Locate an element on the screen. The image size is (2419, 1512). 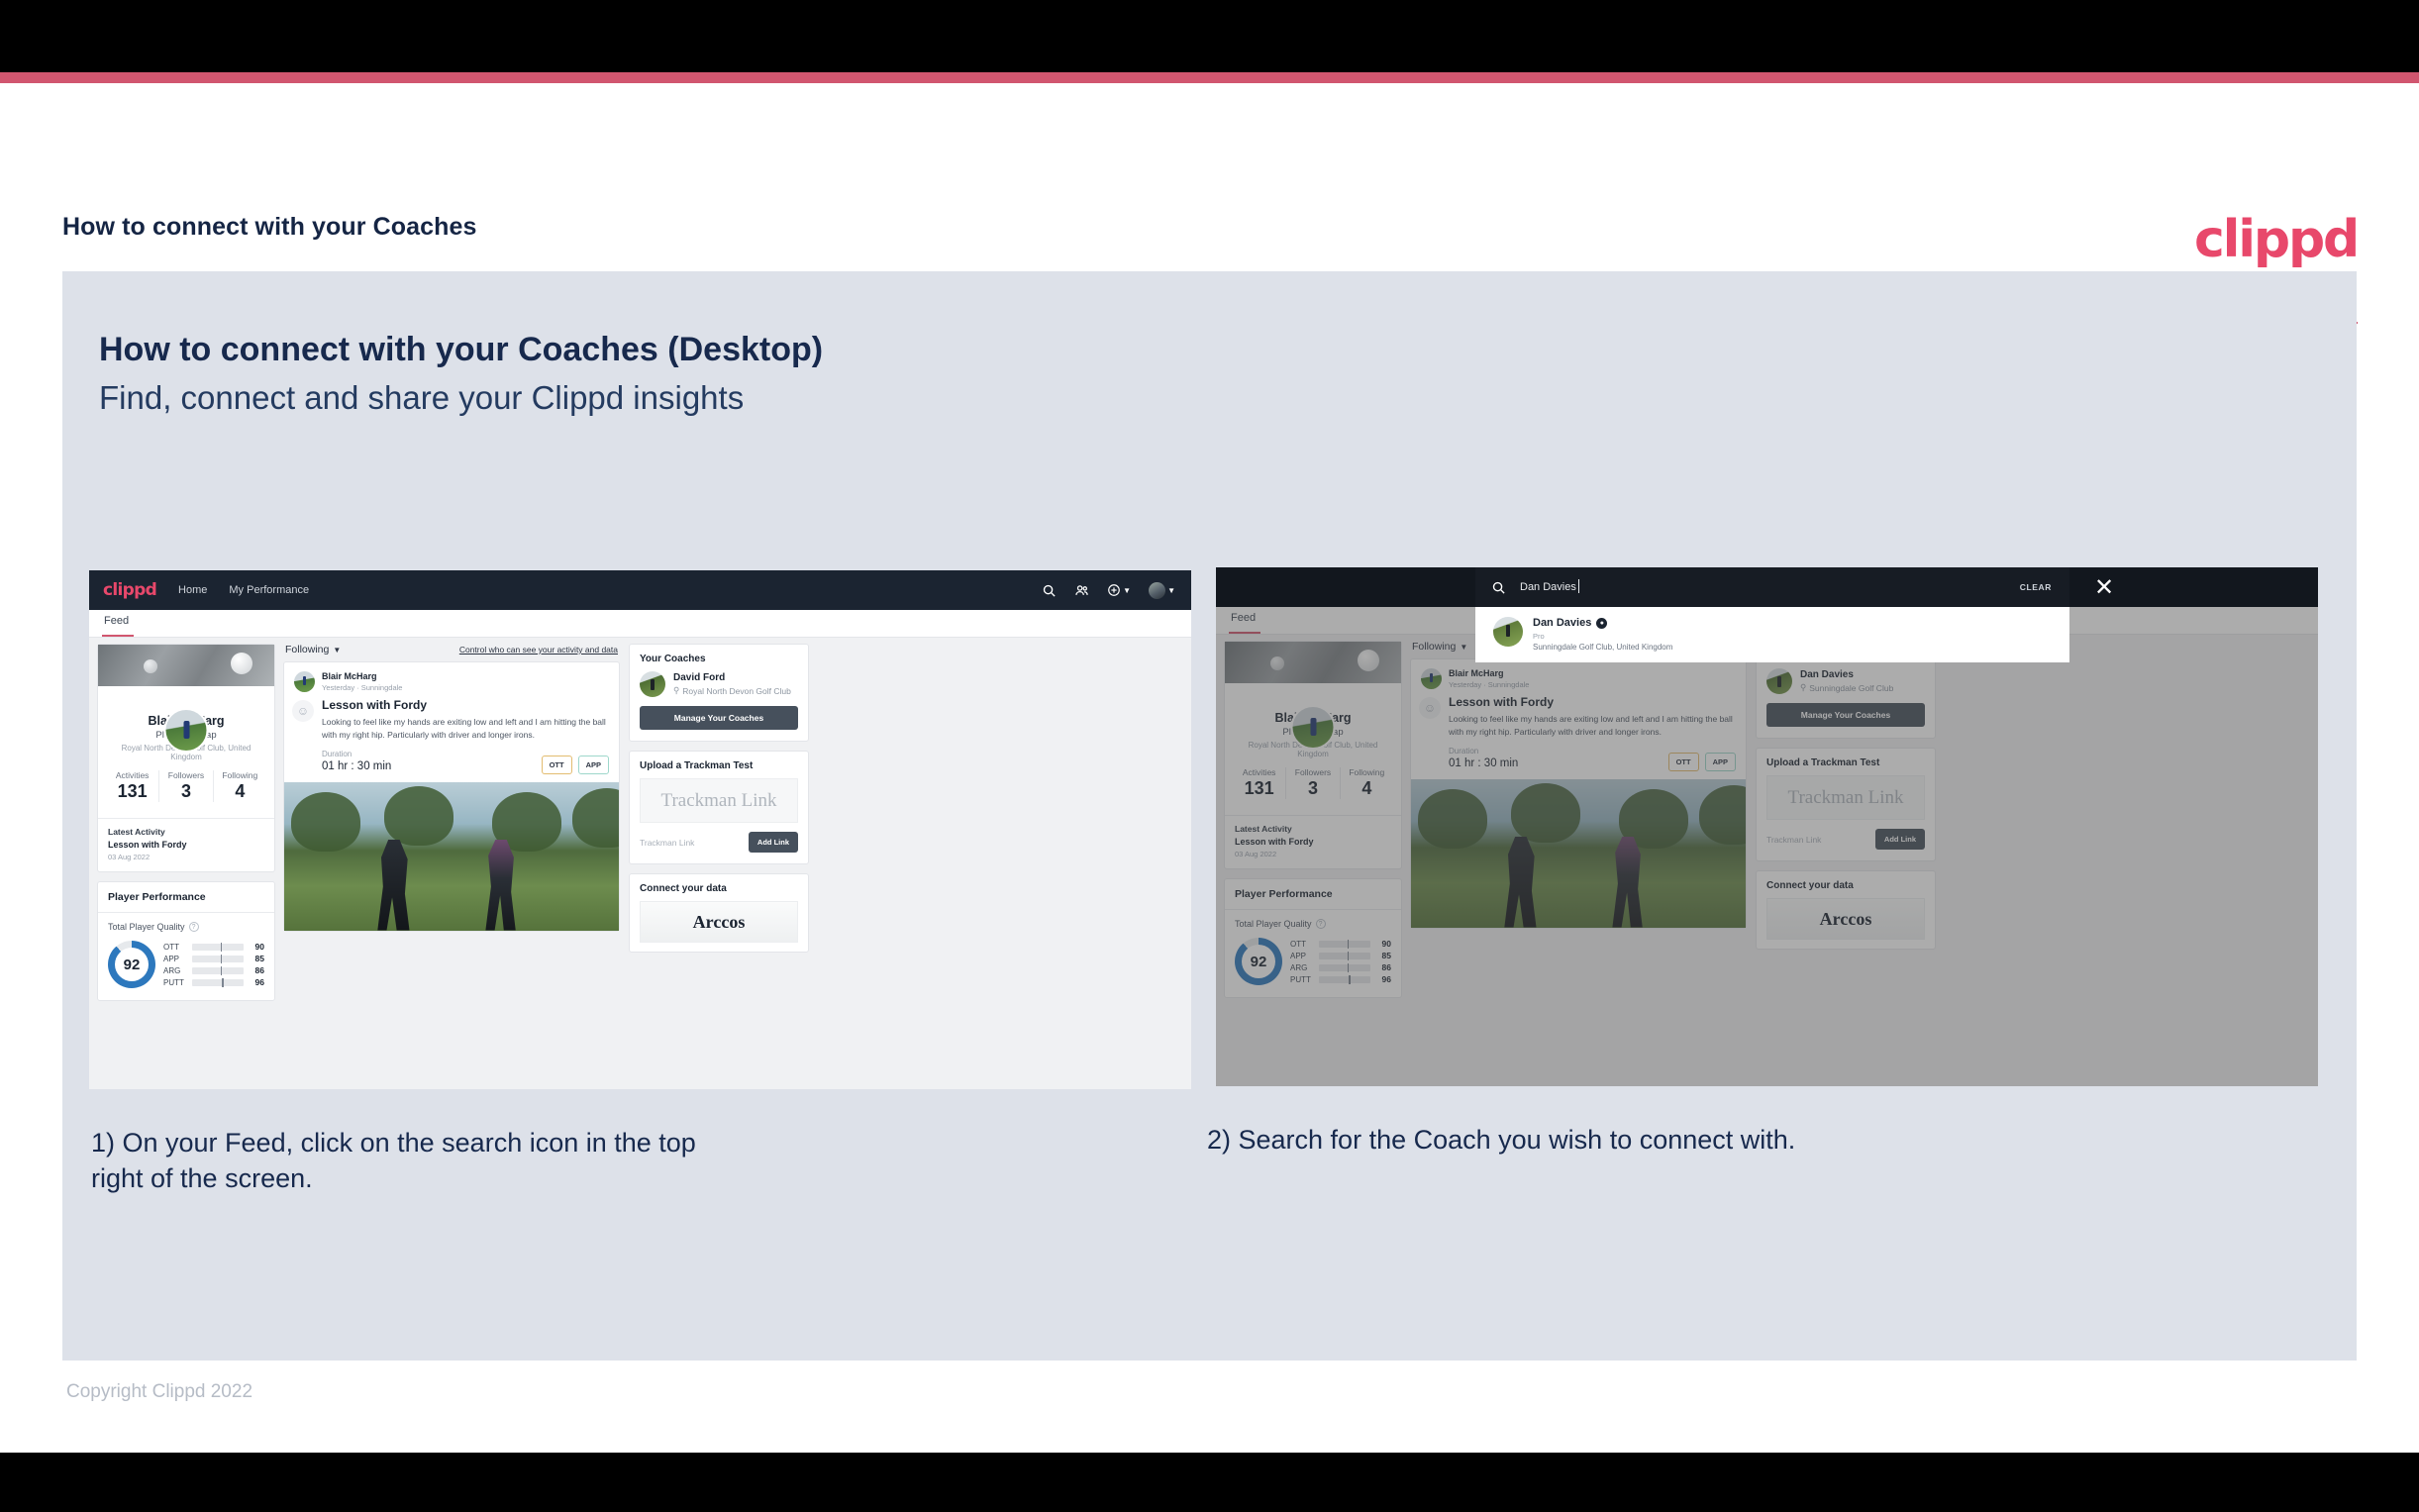
add-link-button: Add Link is located at coordinates (773, 842).